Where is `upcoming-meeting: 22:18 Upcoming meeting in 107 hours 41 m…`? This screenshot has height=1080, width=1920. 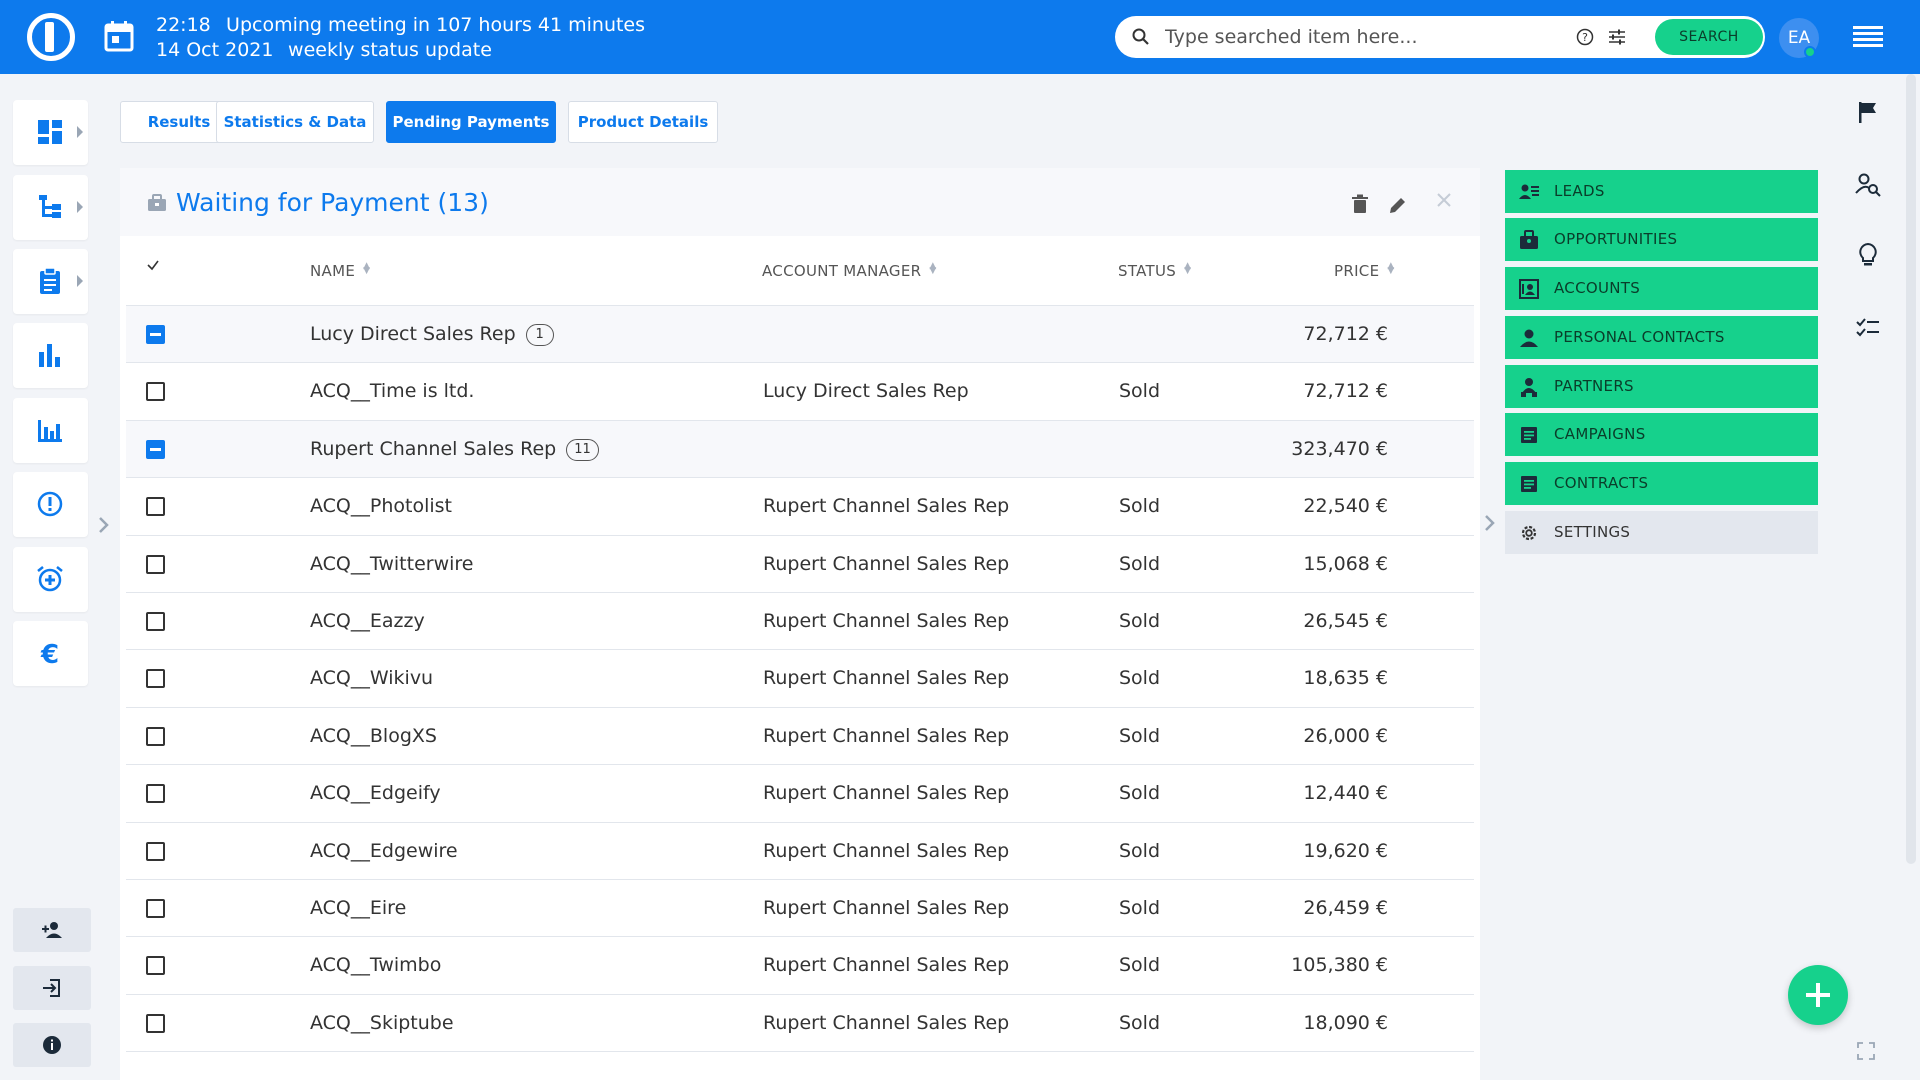
upcoming-meeting: 22:18 Upcoming meeting in 107 hours 41 m… is located at coordinates (400, 38).